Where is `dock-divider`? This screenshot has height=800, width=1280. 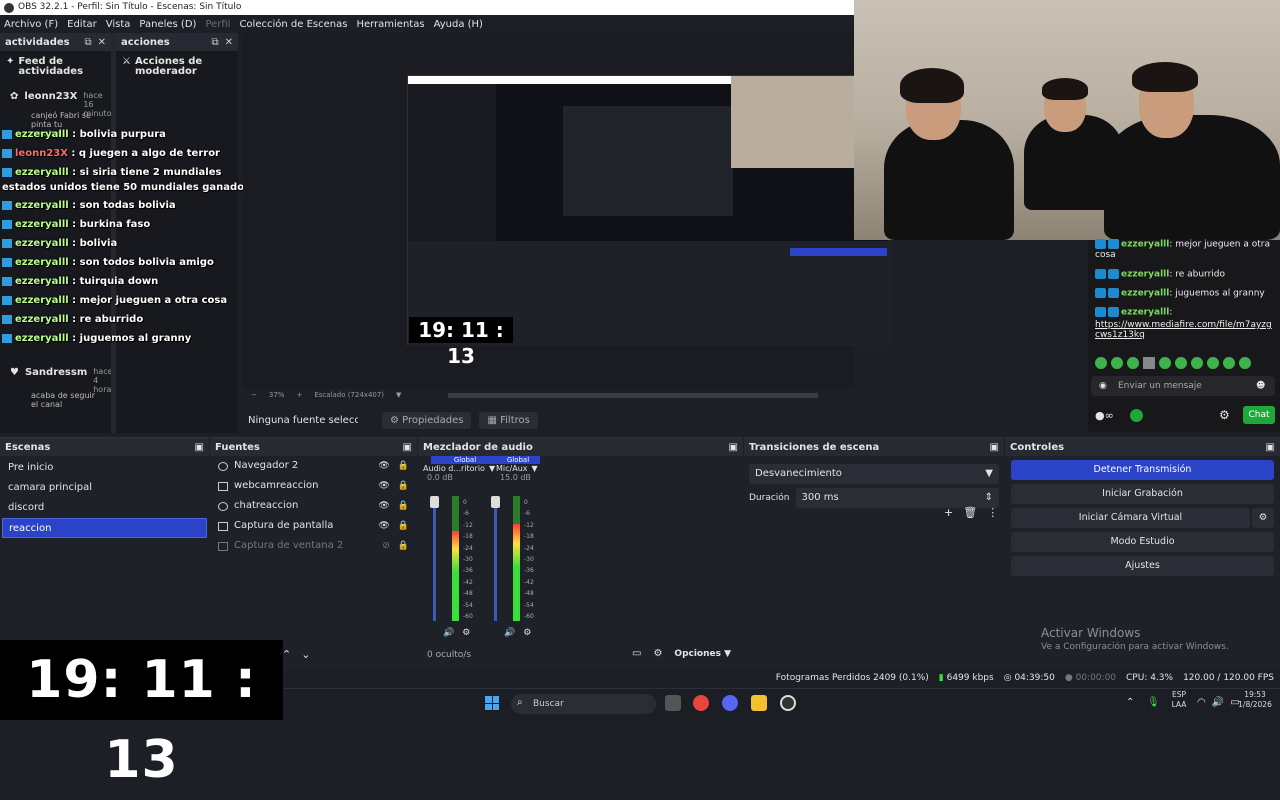
dock-divider is located at coordinates (113, 233).